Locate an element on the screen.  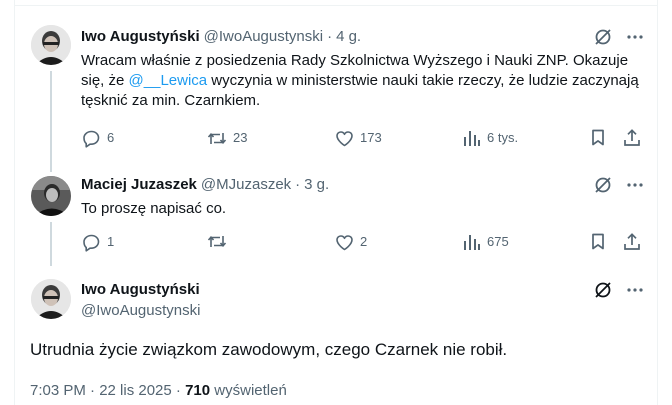
main-author-name-row: Iwo Augustyński is located at coordinates (140, 290).